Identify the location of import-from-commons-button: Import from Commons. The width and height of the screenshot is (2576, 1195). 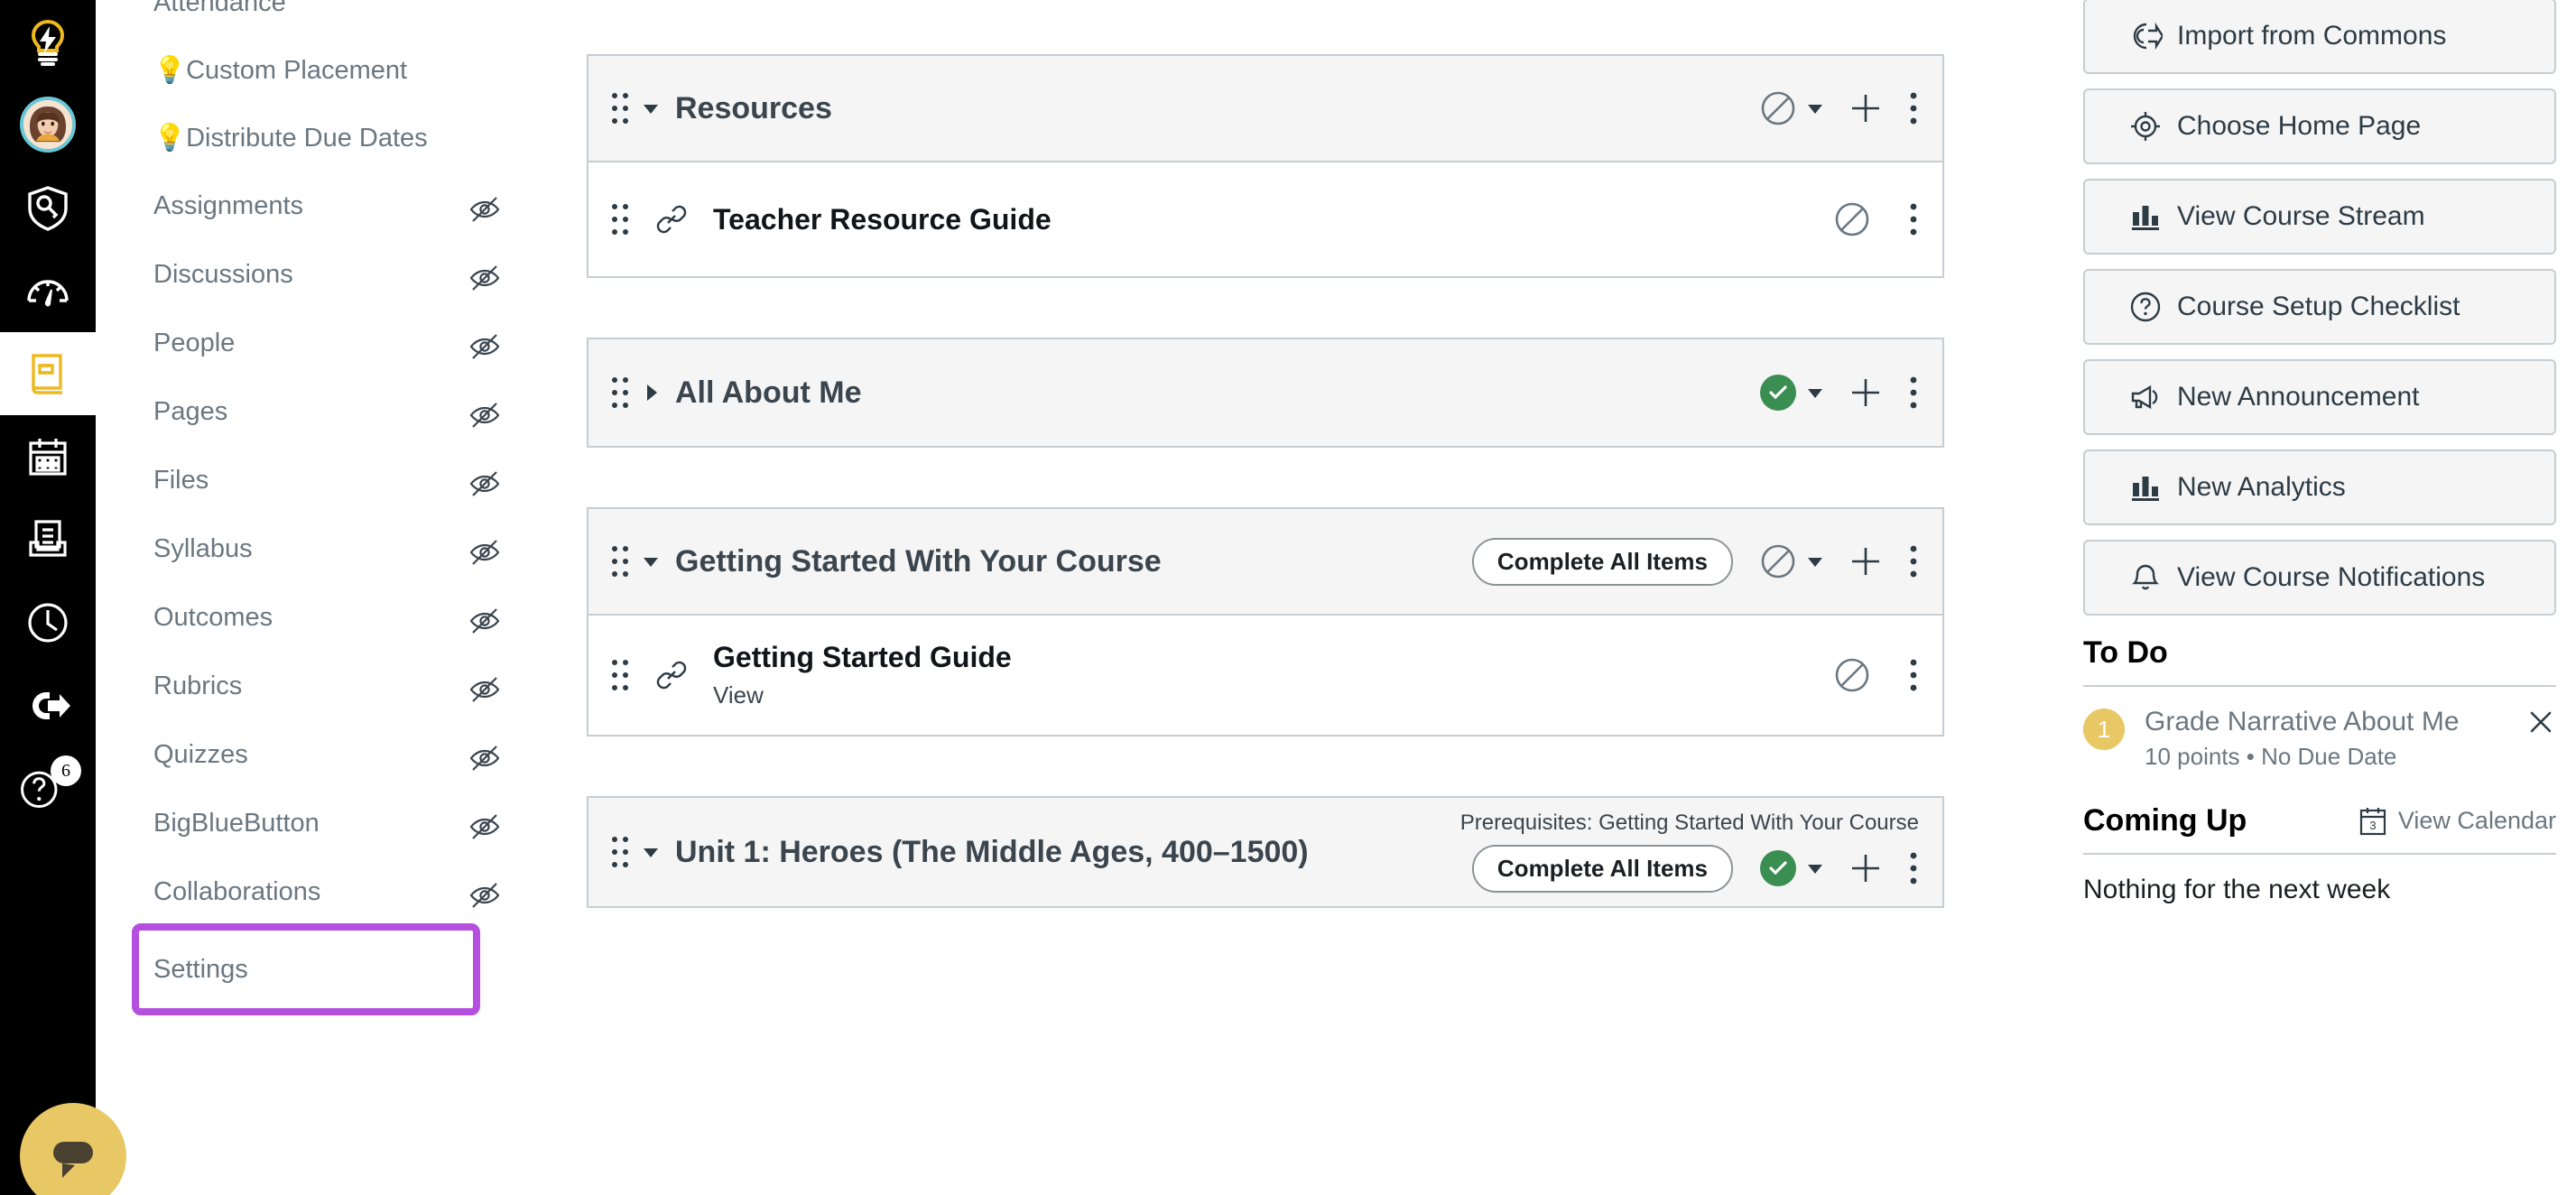
(2319, 37).